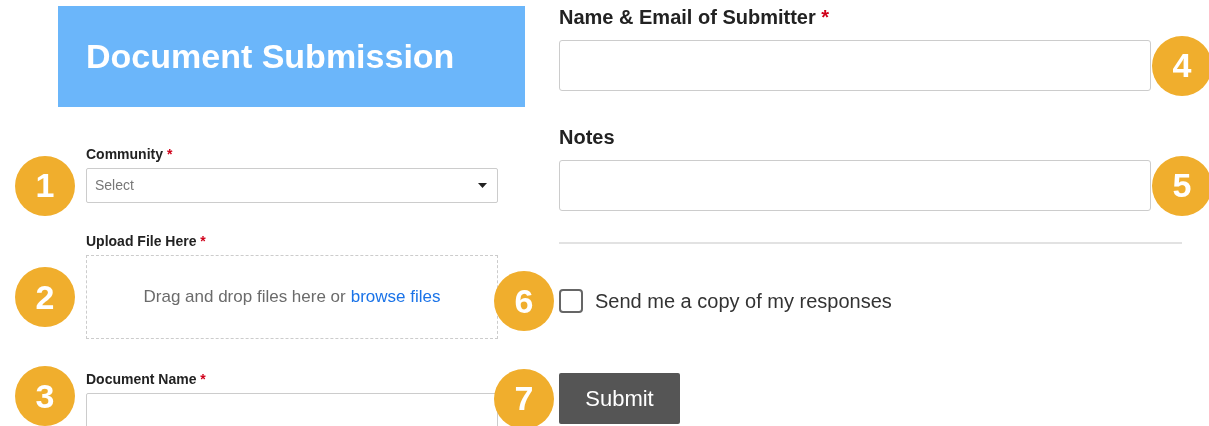  I want to click on step-marker: 3, so click(45, 396).